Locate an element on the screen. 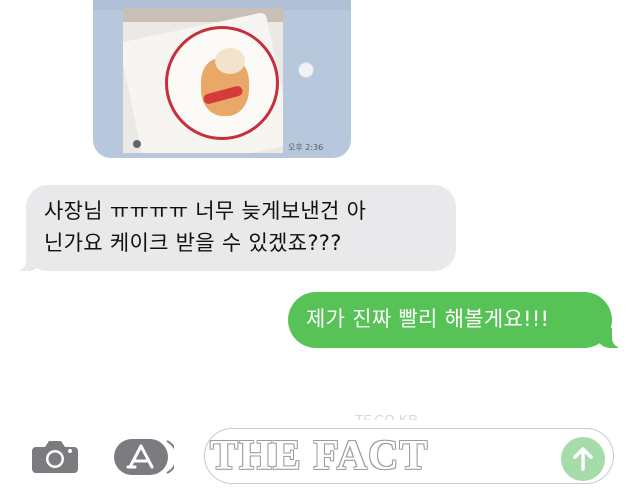 Image resolution: width=640 pixels, height=491 pixels. send-button is located at coordinates (583, 459).